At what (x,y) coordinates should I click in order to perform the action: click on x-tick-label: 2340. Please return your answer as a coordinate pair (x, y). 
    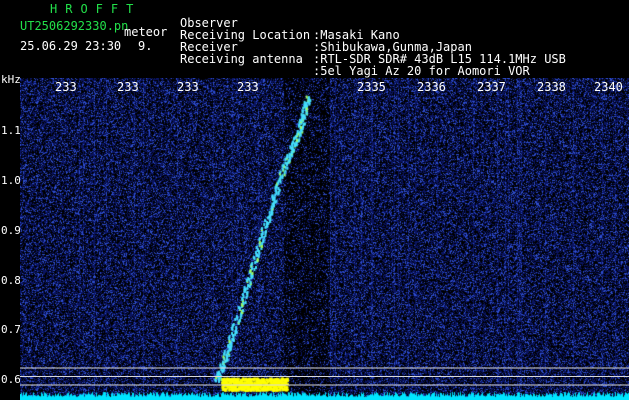
    Looking at the image, I should click on (608, 87).